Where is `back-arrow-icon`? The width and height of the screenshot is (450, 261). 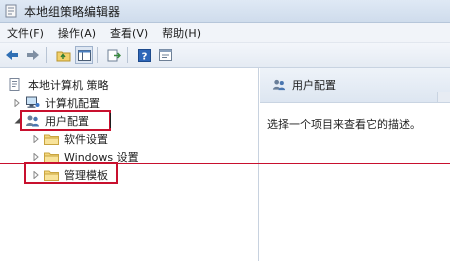
back-arrow-icon is located at coordinates (12, 55).